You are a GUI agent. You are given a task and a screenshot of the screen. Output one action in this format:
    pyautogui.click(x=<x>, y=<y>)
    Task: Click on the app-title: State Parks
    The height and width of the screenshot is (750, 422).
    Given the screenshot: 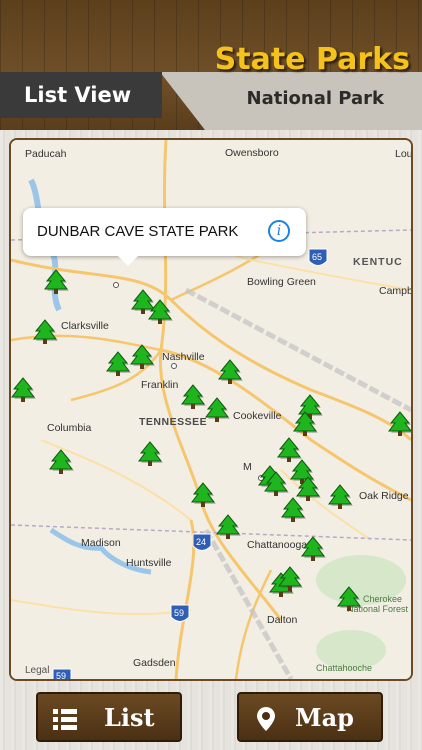 What is the action you would take?
    pyautogui.click(x=312, y=59)
    